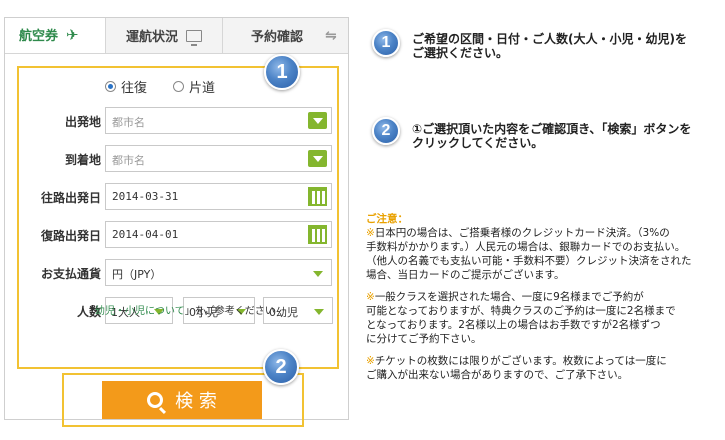 The image size is (725, 440). What do you see at coordinates (128, 122) in the screenshot?
I see `departure-placeholder: 都市名` at bounding box center [128, 122].